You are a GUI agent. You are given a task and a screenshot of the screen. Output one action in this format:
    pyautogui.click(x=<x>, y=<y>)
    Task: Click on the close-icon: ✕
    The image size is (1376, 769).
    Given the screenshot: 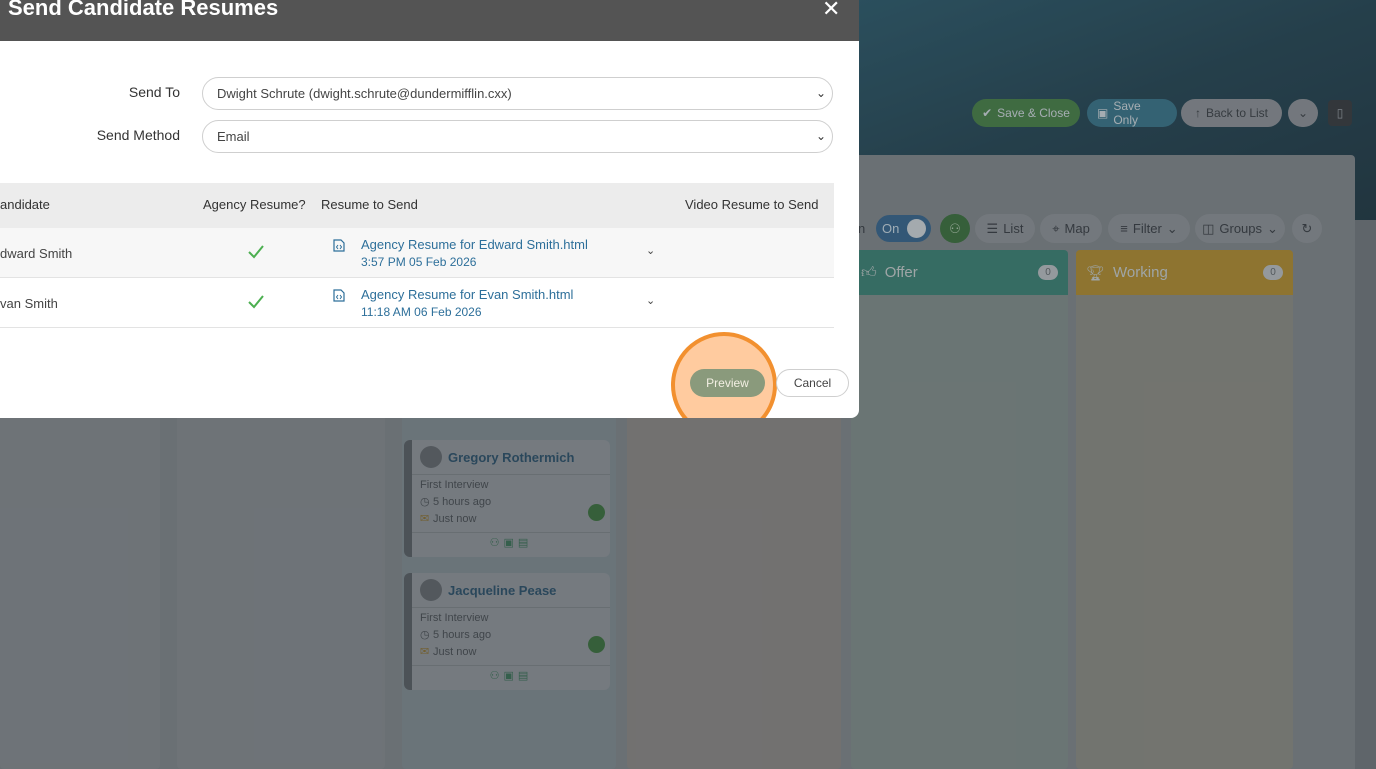 What is the action you would take?
    pyautogui.click(x=831, y=11)
    